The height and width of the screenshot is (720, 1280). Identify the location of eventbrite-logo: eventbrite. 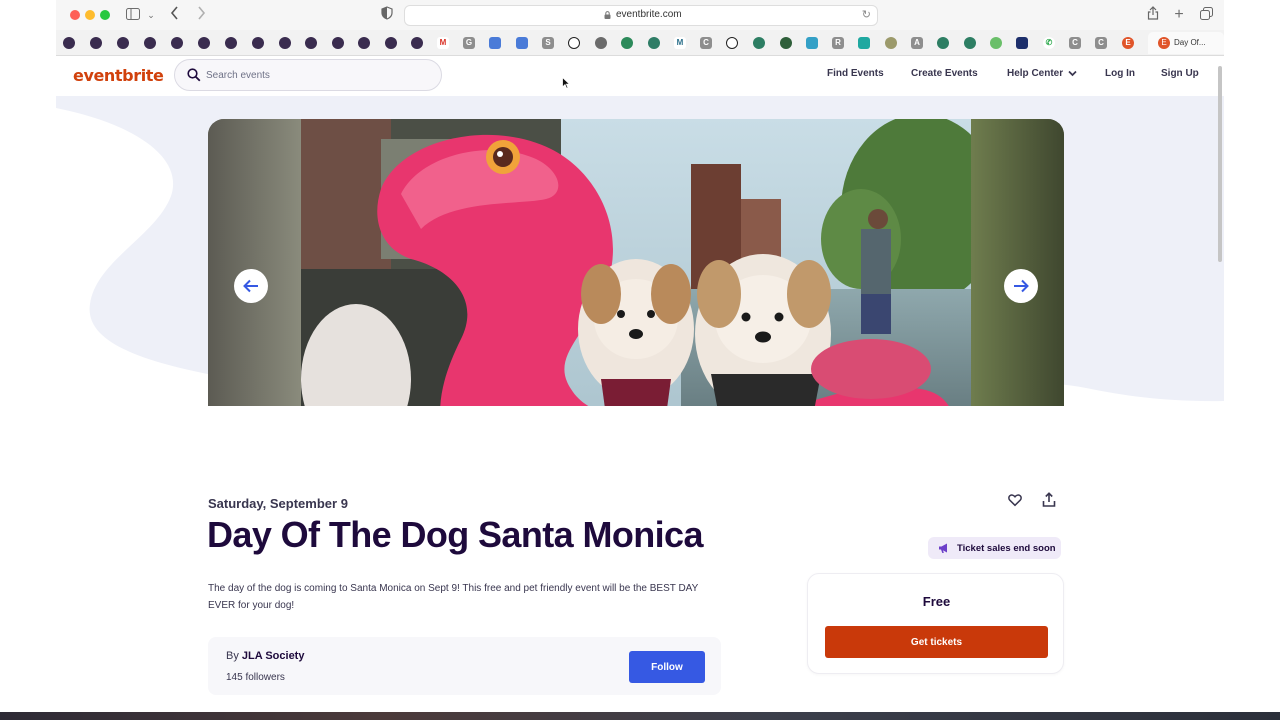
(118, 75).